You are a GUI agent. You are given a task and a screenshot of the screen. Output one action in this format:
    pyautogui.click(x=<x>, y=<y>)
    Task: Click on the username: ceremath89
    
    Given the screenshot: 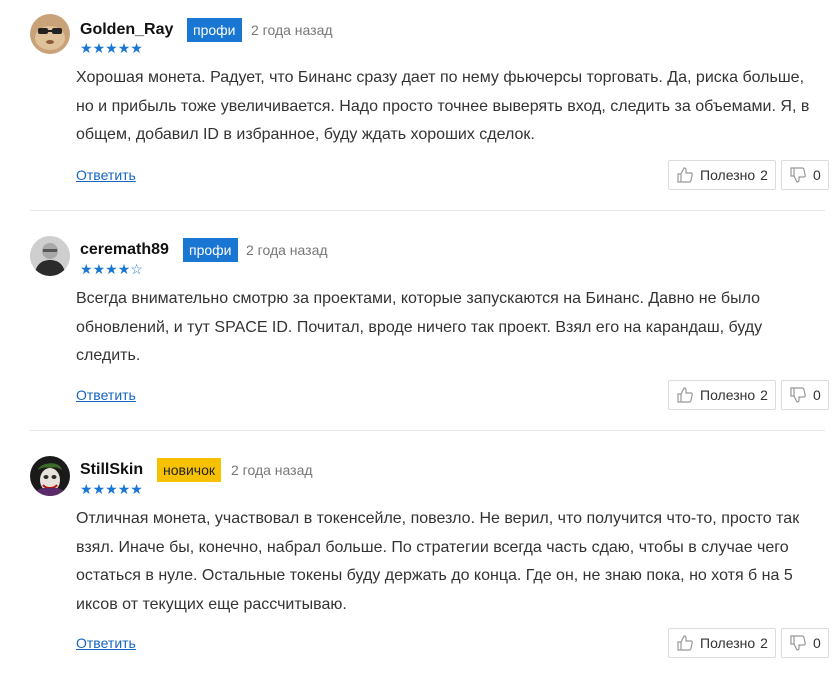 What is the action you would take?
    pyautogui.click(x=124, y=250)
    